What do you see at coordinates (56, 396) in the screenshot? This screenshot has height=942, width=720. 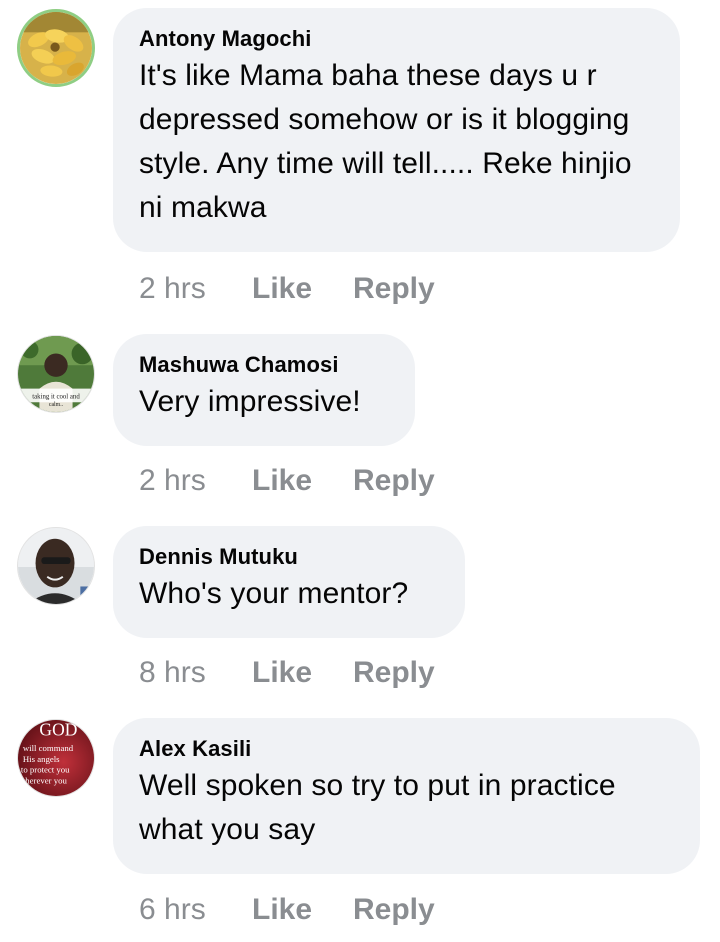 I see `avatar-caption: taking it cool and` at bounding box center [56, 396].